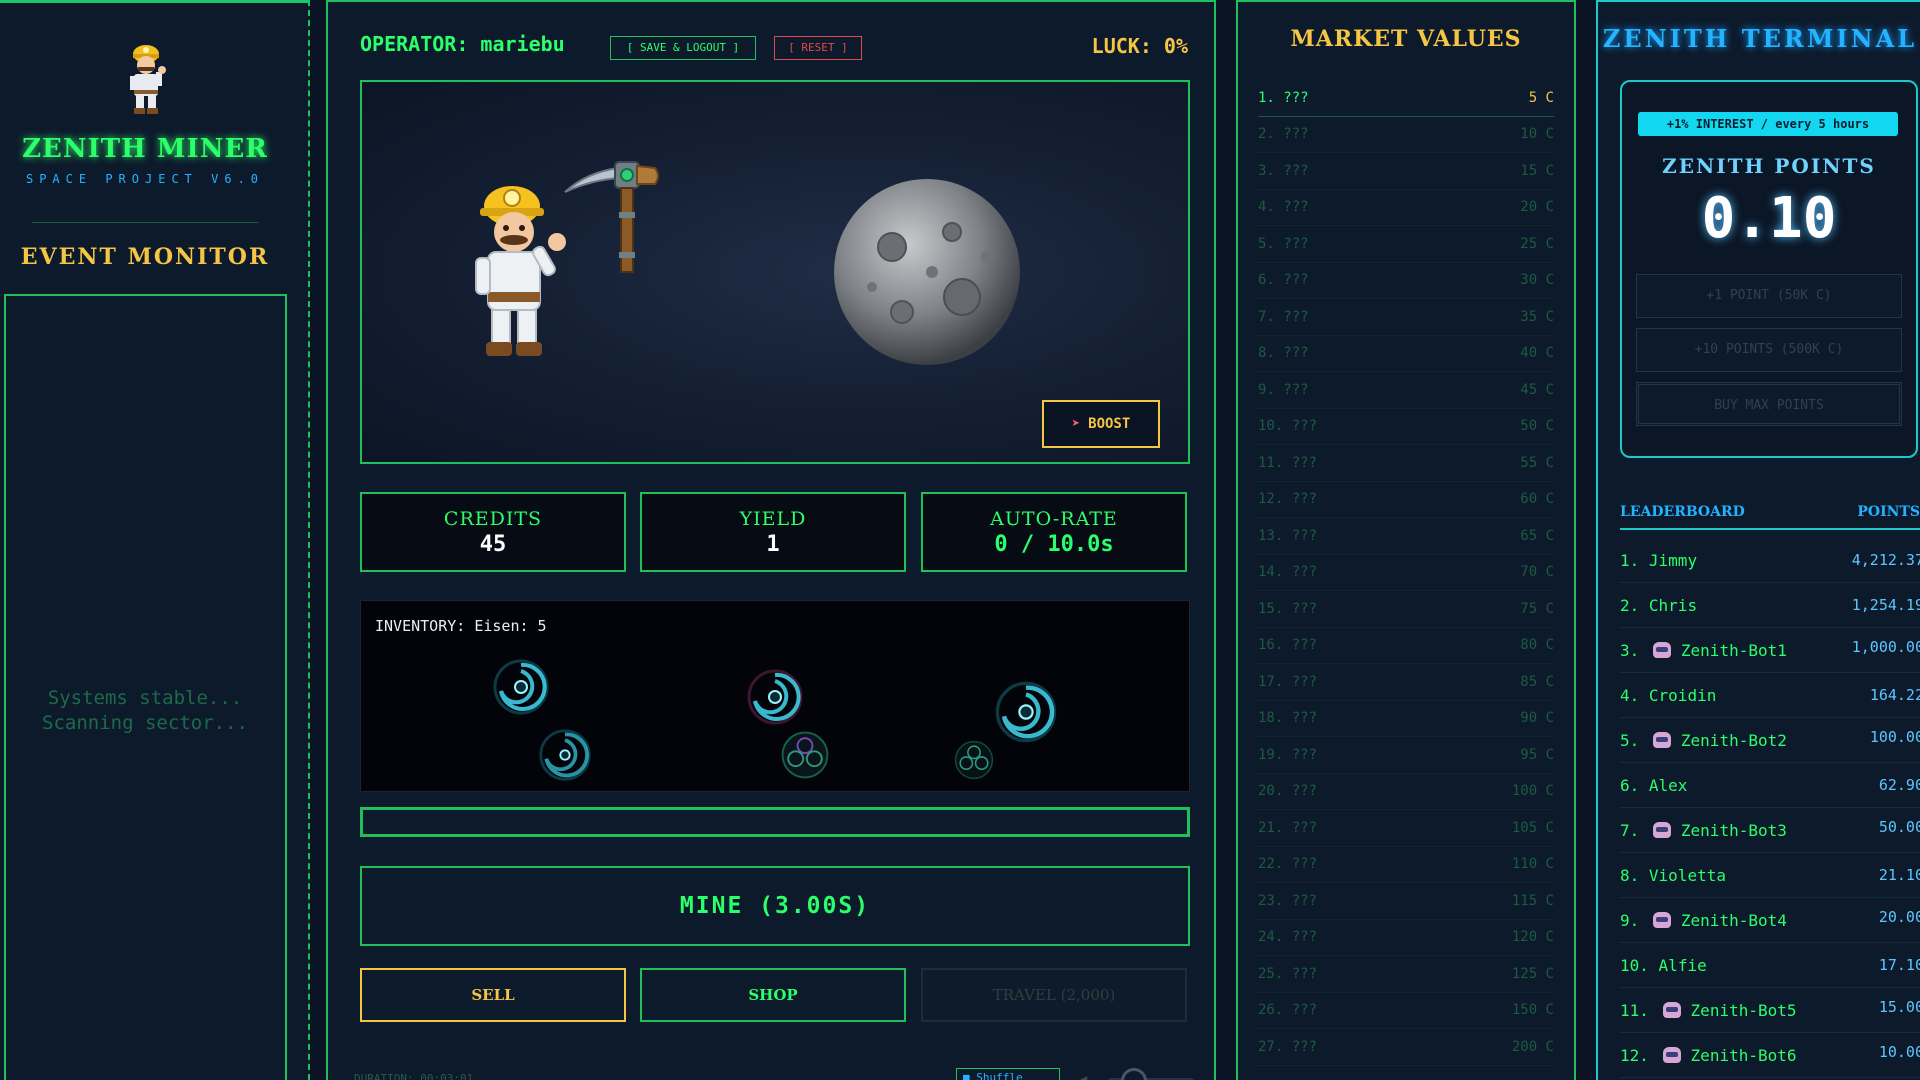 The image size is (1920, 1080). Describe the element at coordinates (1406, 901) in the screenshot. I see `market-row: 23. ??? 115 C` at that location.